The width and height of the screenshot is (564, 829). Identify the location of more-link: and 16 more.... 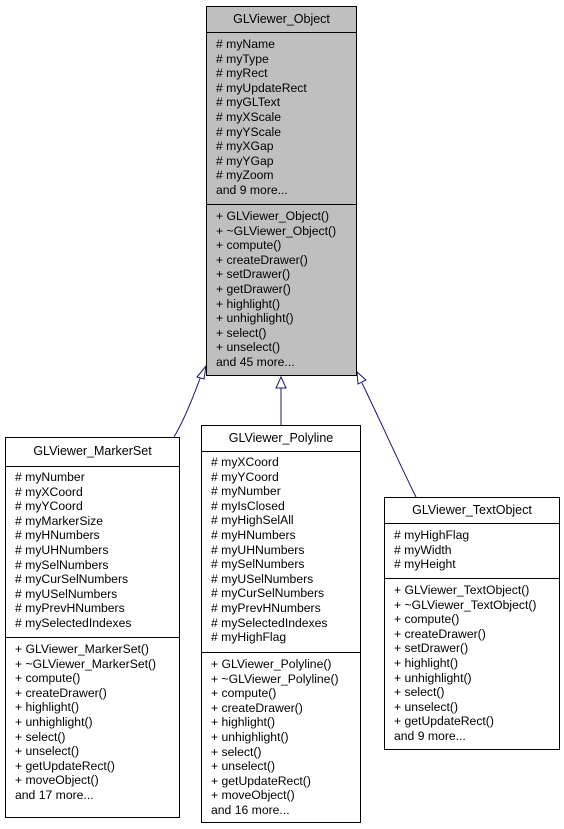
(285, 810).